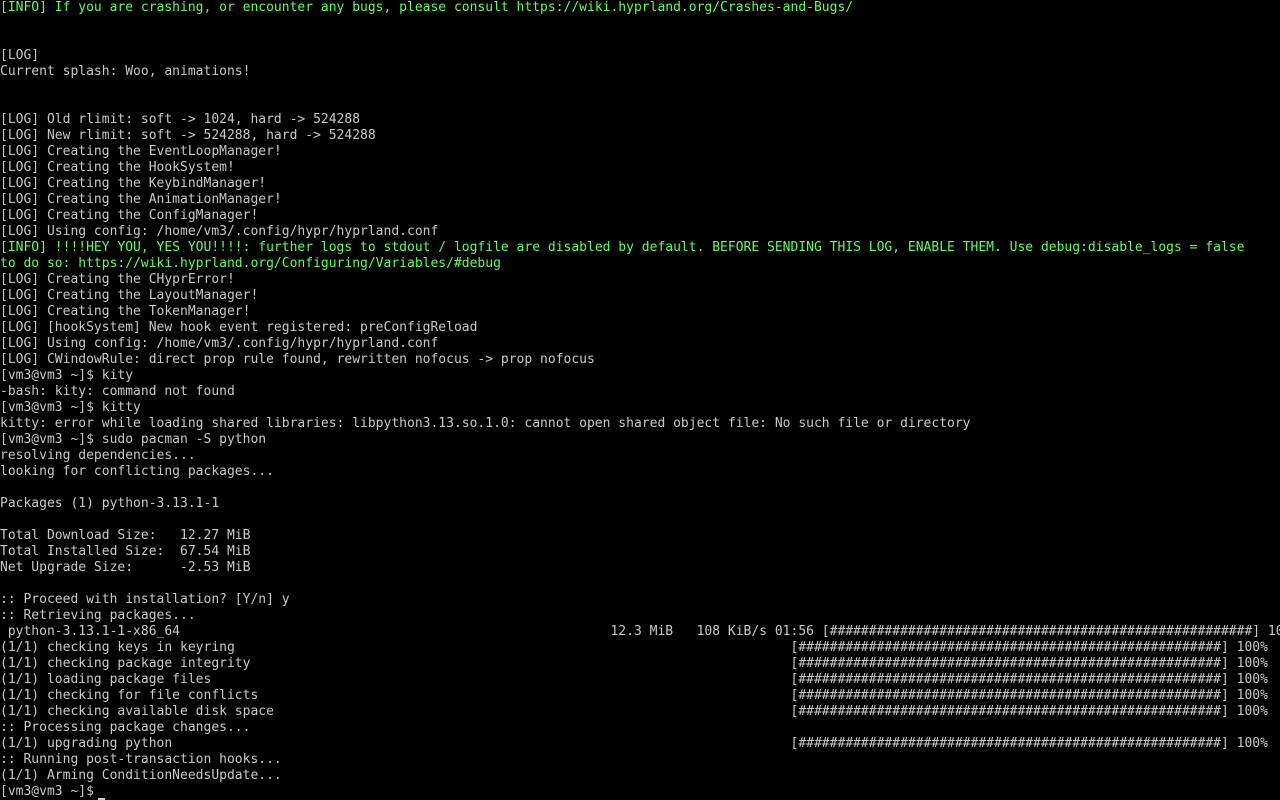 The image size is (1280, 800). What do you see at coordinates (125, 71) in the screenshot?
I see `output-line: Current splash: Woo, animations!` at bounding box center [125, 71].